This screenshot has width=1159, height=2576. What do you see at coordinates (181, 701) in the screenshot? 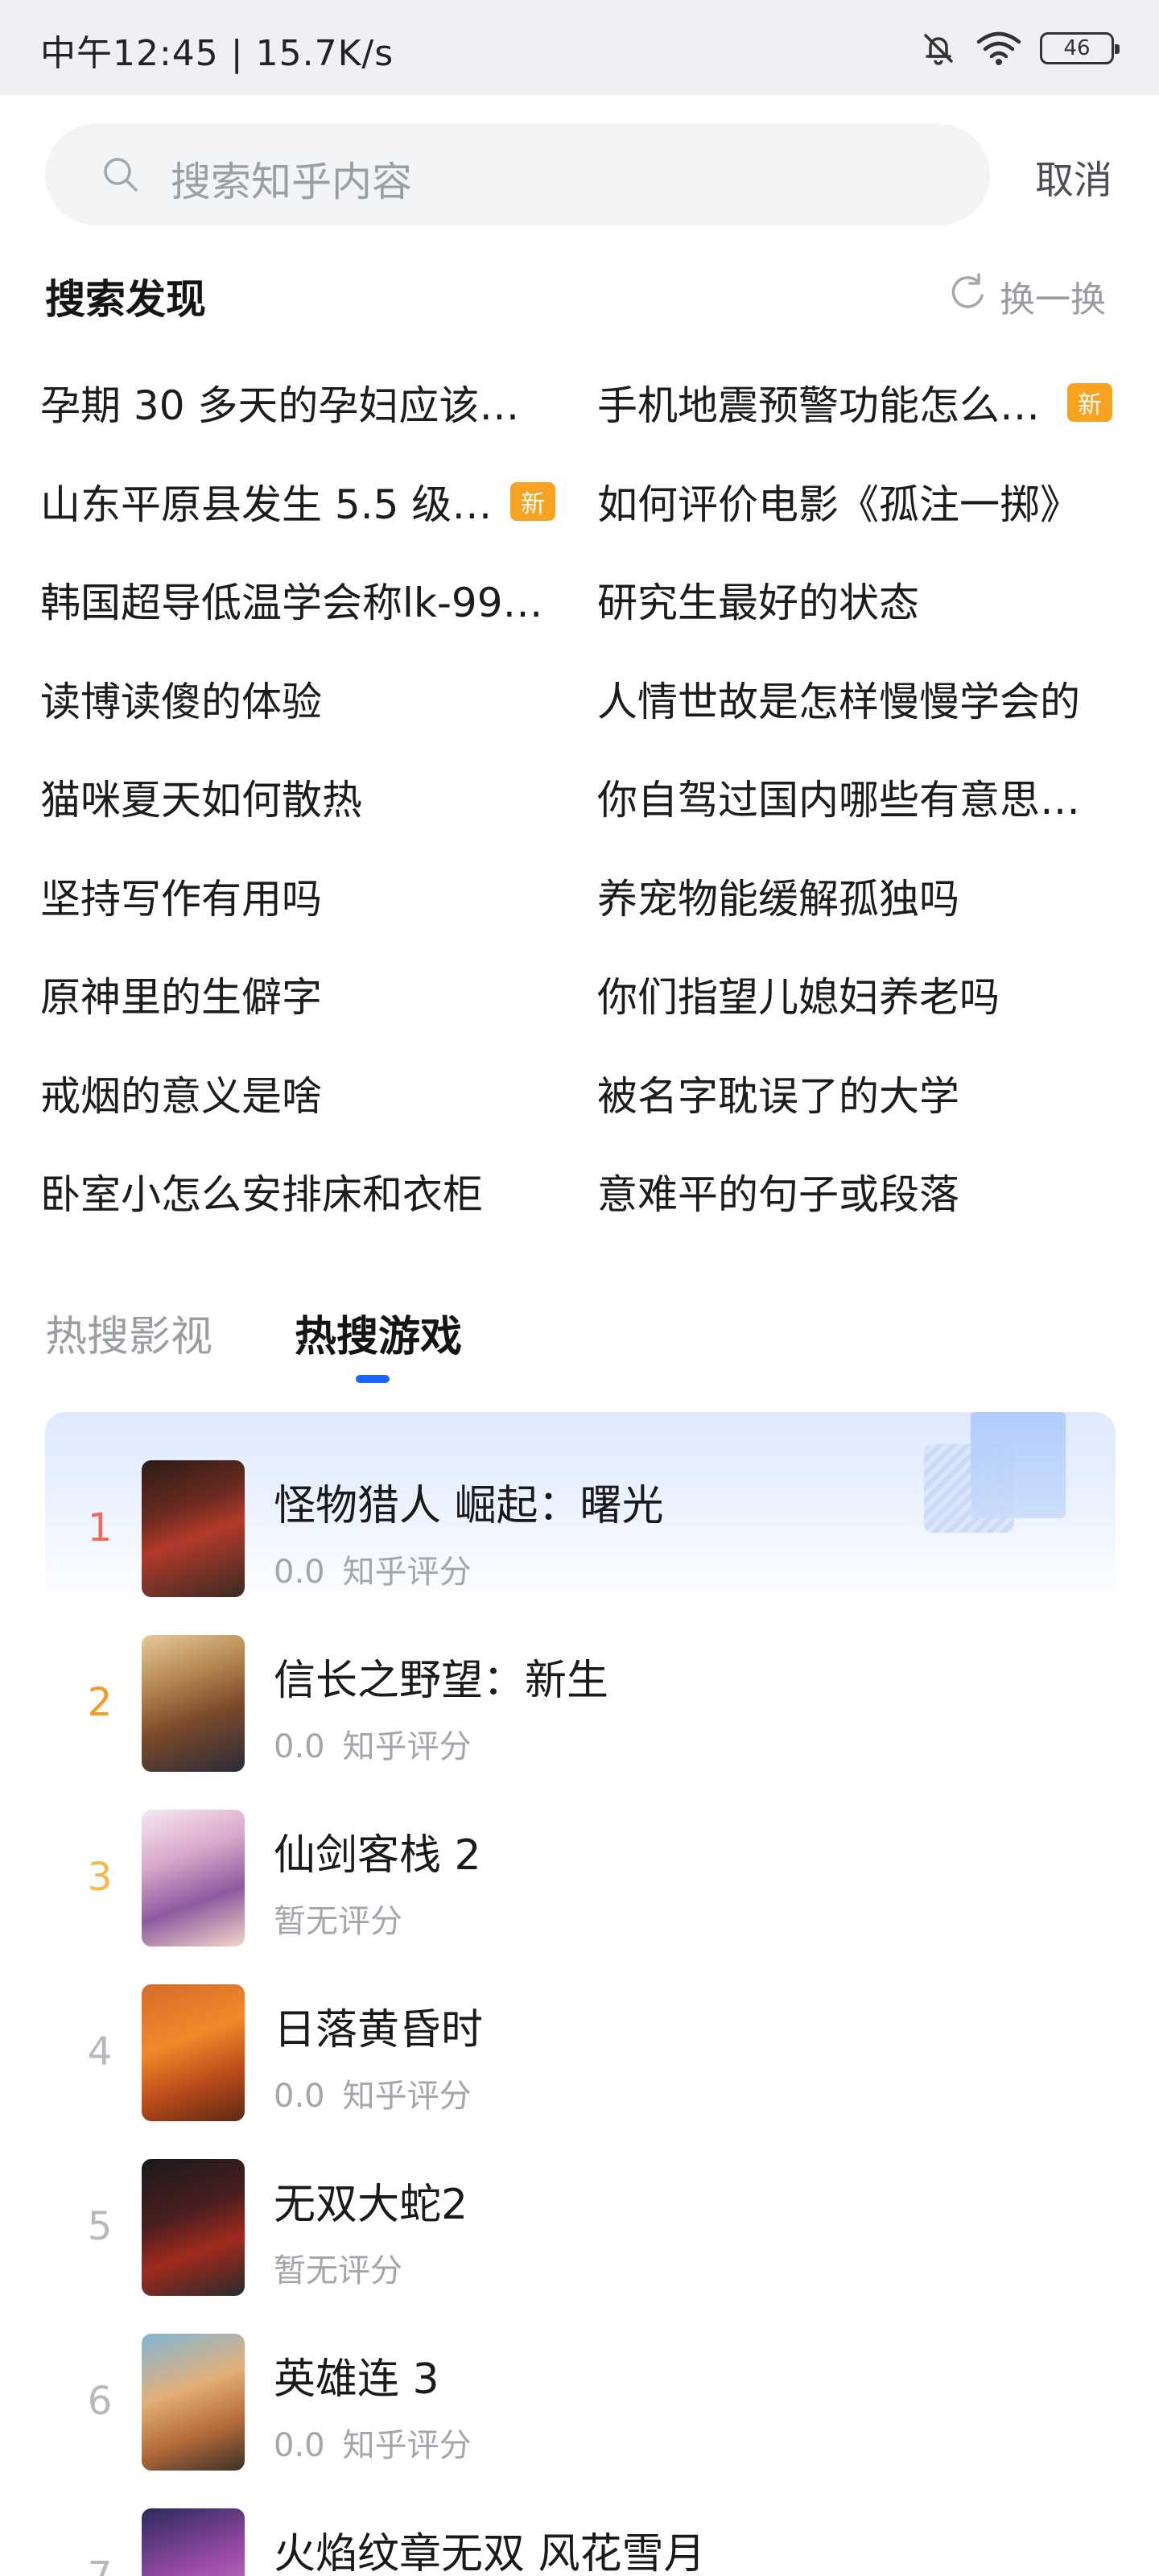
I see `discover-item-text: 读博读傻的体验` at bounding box center [181, 701].